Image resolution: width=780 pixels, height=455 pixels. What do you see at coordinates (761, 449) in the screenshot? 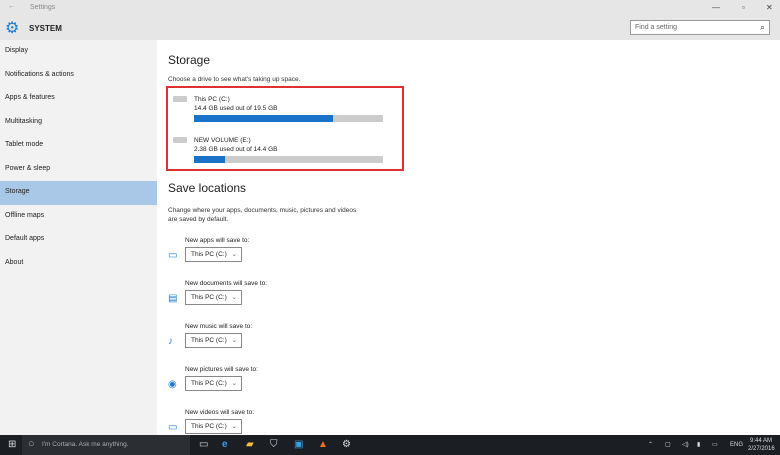
I see `clock-date: 2/27/2016` at bounding box center [761, 449].